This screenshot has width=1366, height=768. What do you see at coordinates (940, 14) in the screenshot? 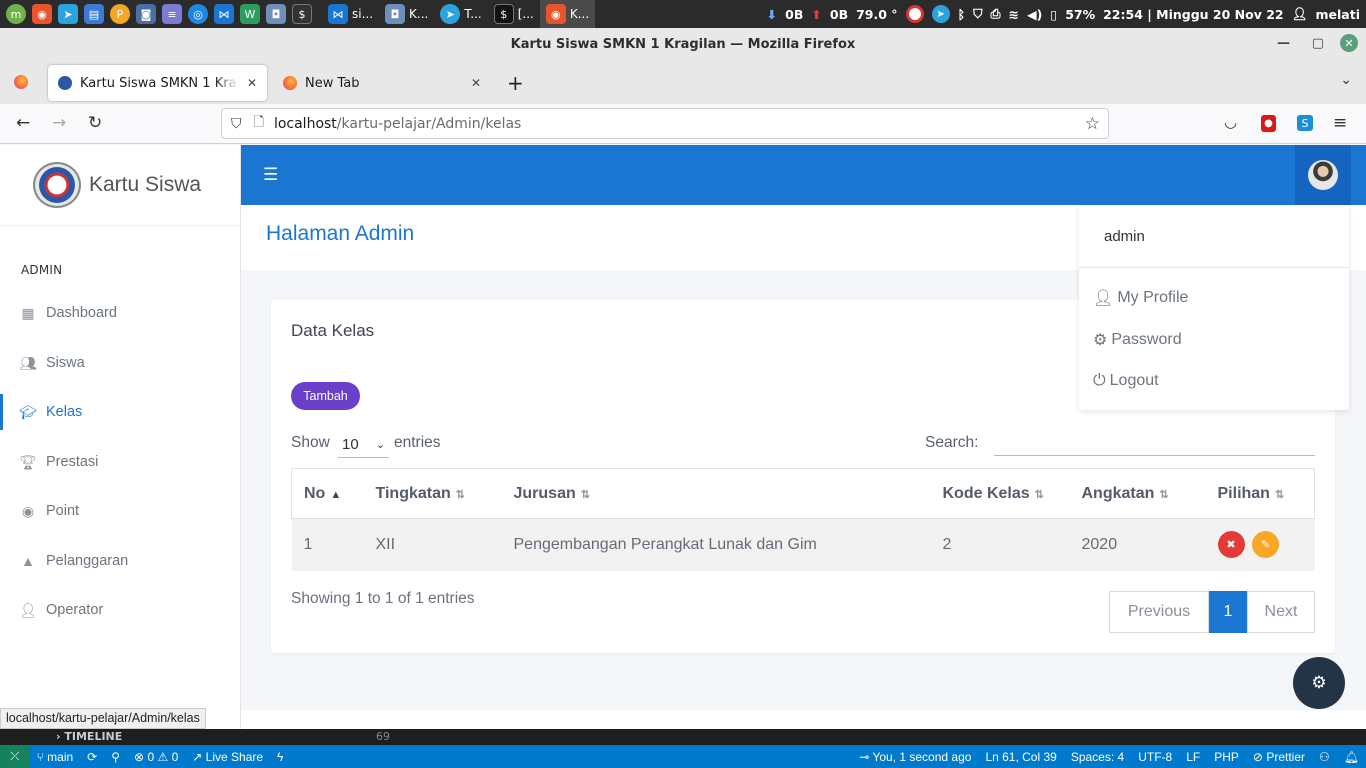
I see `telegram-tray-icon: ➤` at bounding box center [940, 14].